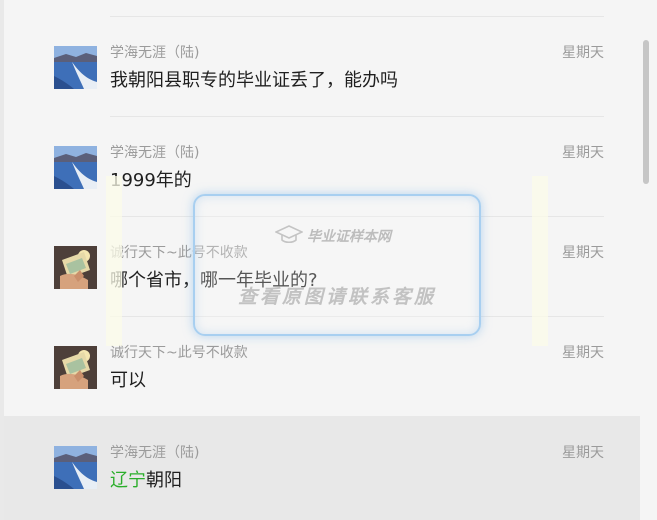 The height and width of the screenshot is (520, 657). Describe the element at coordinates (349, 237) in the screenshot. I see `watermark-logo-text: 毕业证样本网` at that location.